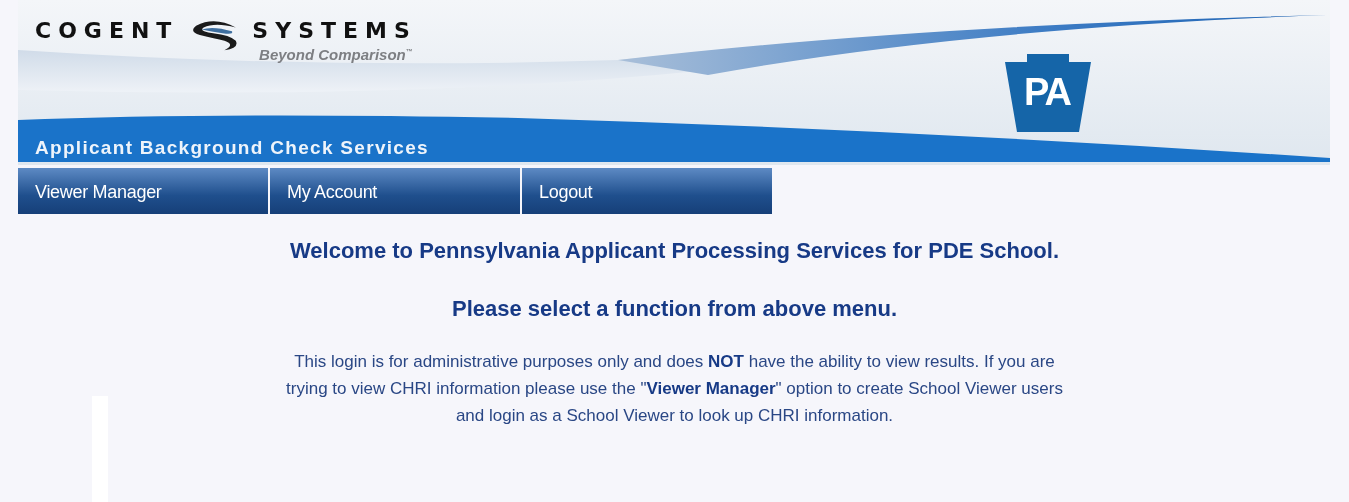  I want to click on state-abbreviation: PA, so click(1047, 92).